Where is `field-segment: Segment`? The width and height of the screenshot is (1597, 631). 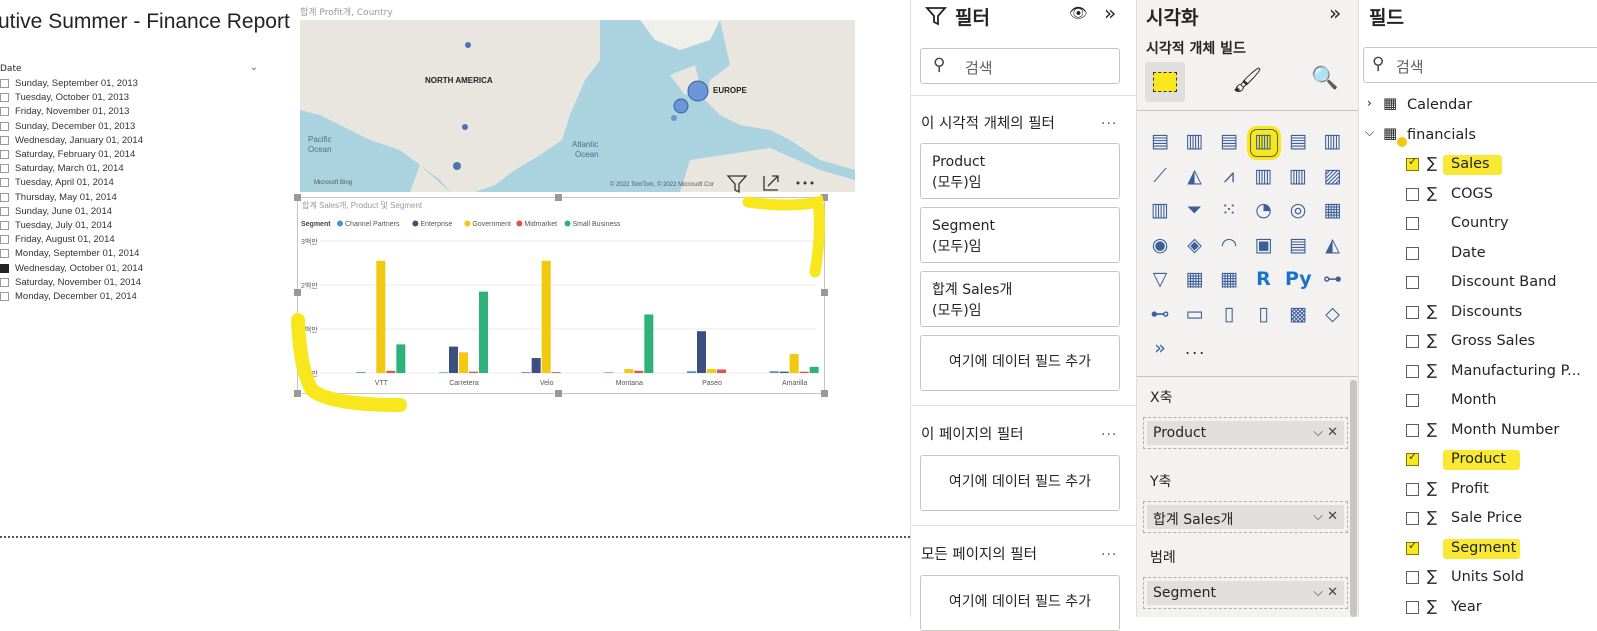 field-segment: Segment is located at coordinates (1478, 550).